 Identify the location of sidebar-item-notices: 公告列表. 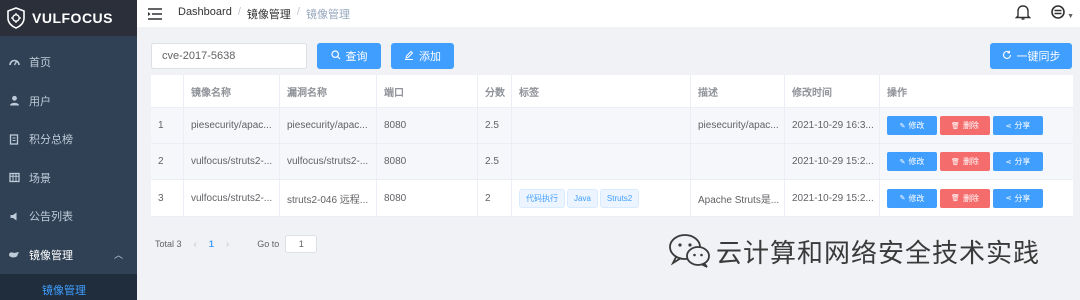
(68, 216).